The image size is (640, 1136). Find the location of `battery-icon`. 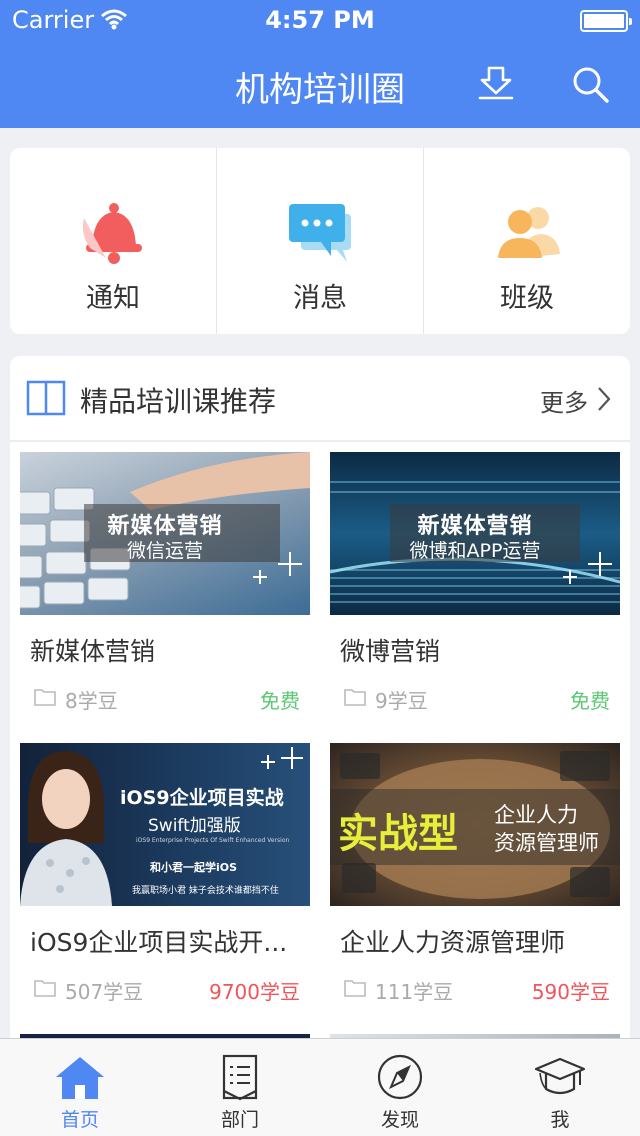

battery-icon is located at coordinates (606, 21).